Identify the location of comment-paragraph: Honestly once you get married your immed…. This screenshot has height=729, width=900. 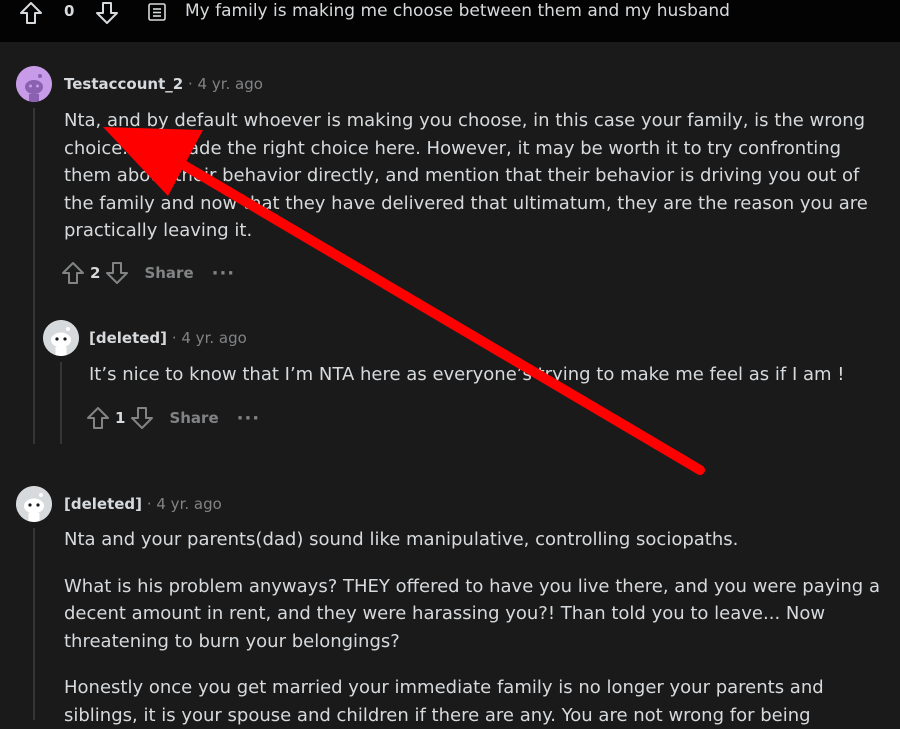
(474, 701).